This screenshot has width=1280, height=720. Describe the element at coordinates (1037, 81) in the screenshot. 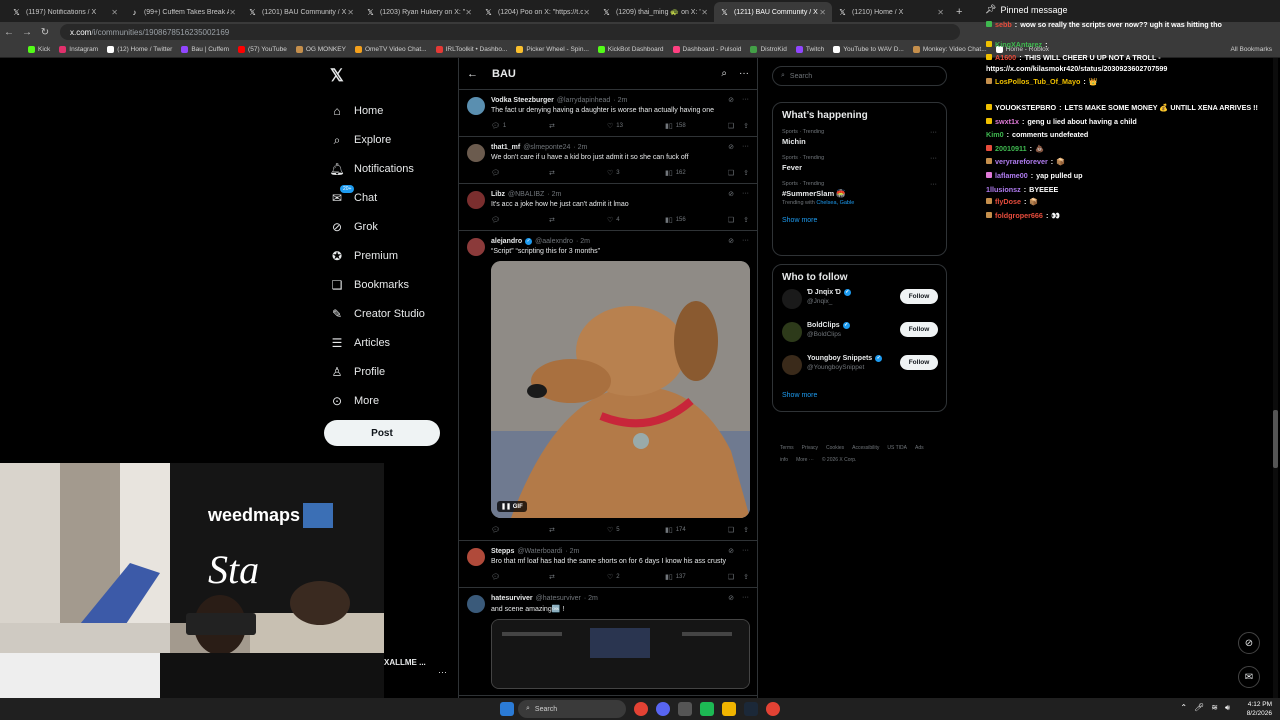

I see `chat-username: LosPollos_Tub_Of_Mayo` at that location.